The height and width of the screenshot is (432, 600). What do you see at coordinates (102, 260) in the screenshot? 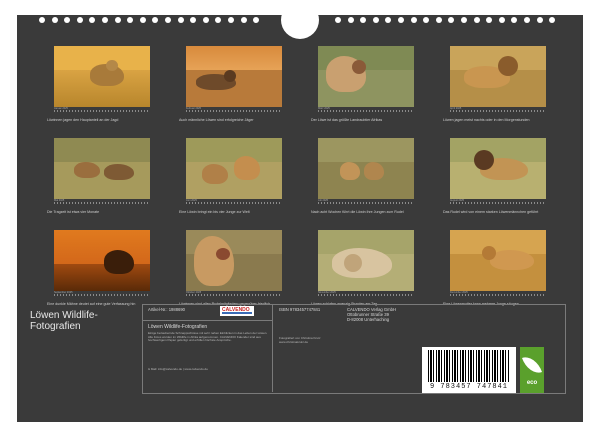
I see `photo-september` at bounding box center [102, 260].